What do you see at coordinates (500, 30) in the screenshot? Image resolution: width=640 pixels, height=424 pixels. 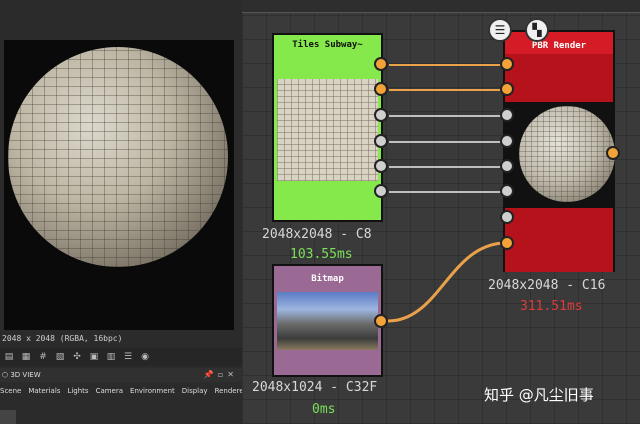 I see `document-icon: ☰` at bounding box center [500, 30].